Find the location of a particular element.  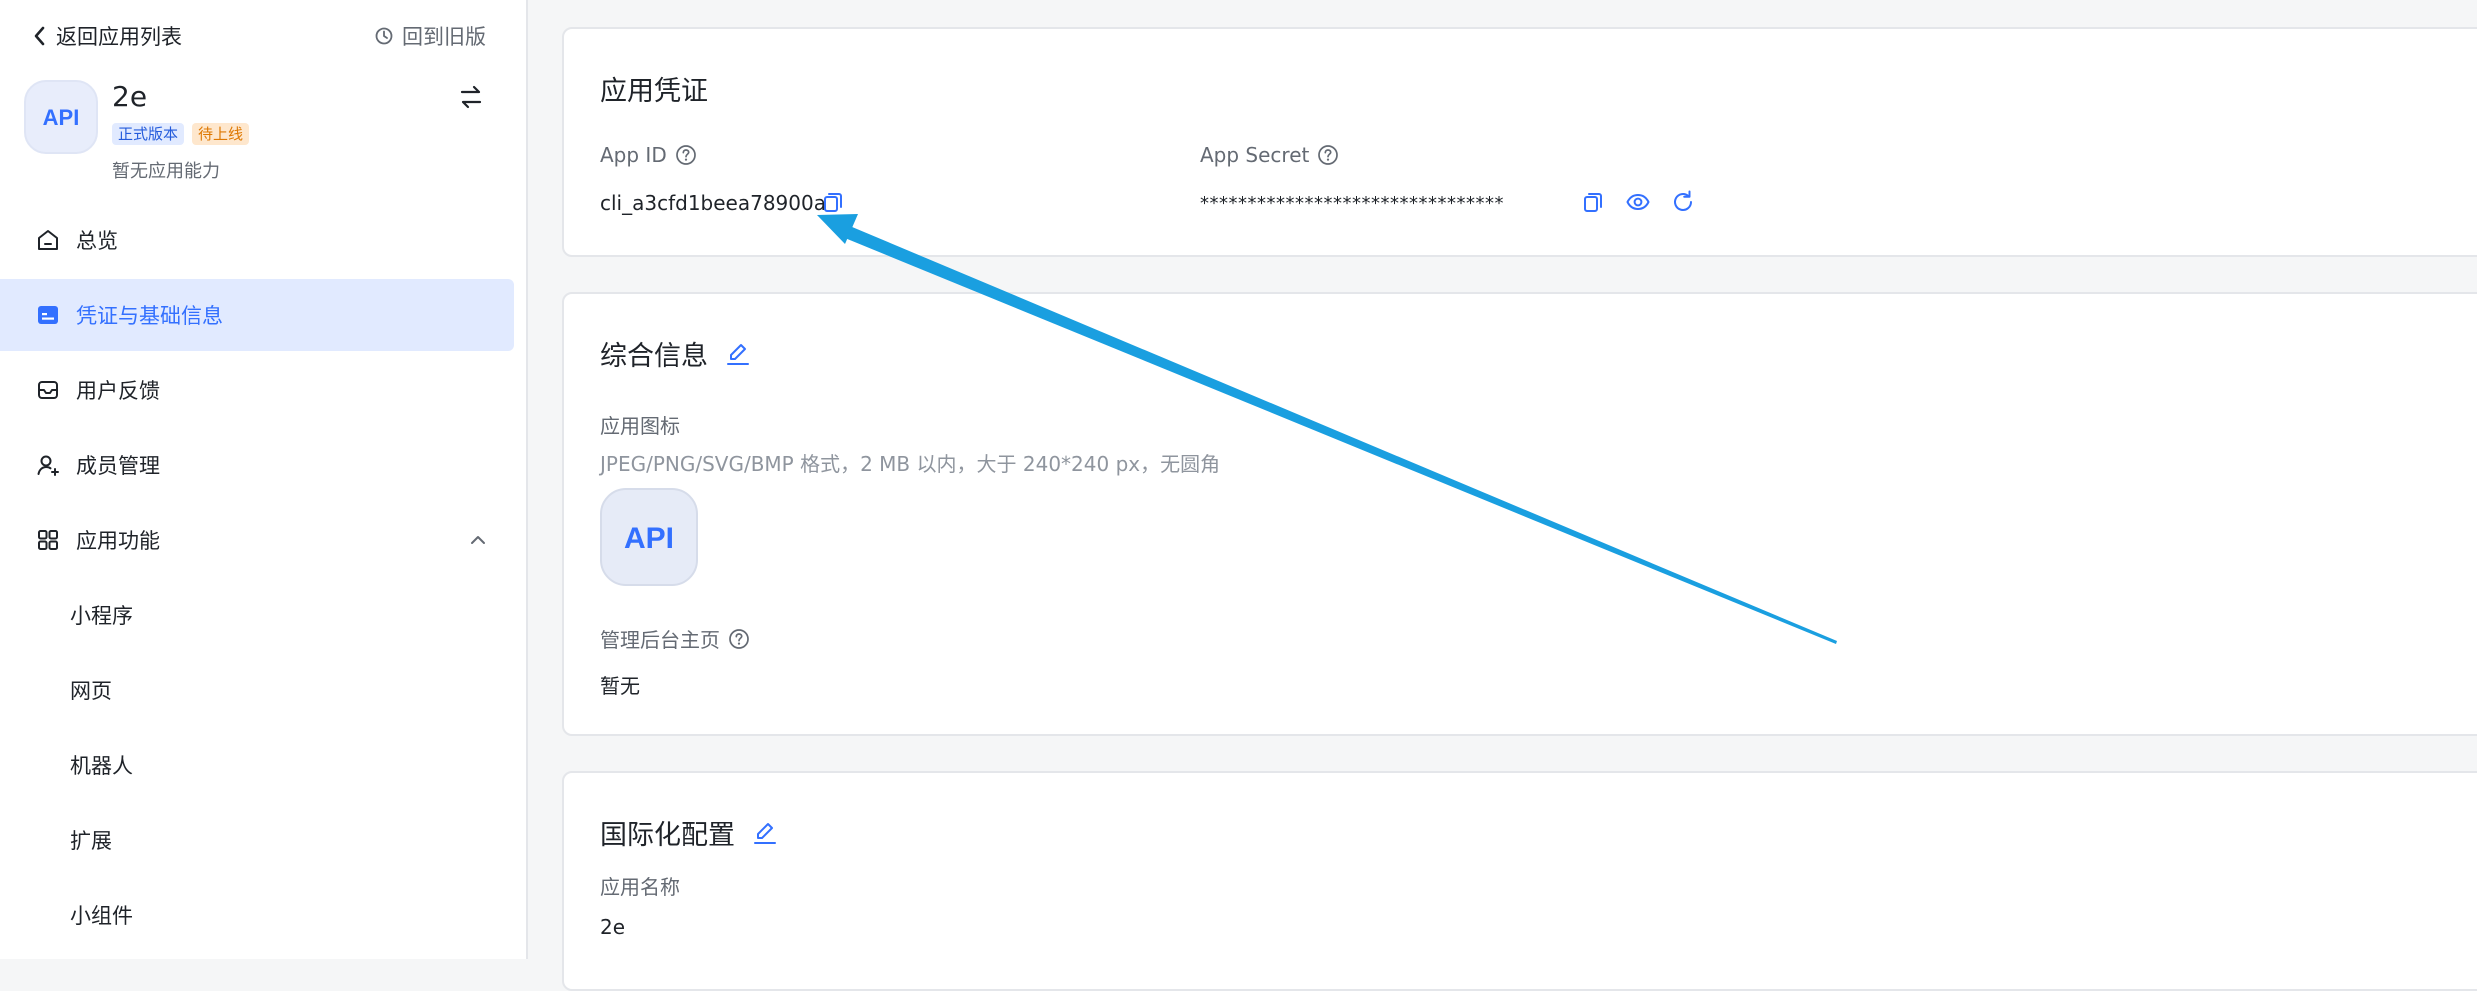

refresh-icon is located at coordinates (1683, 200).